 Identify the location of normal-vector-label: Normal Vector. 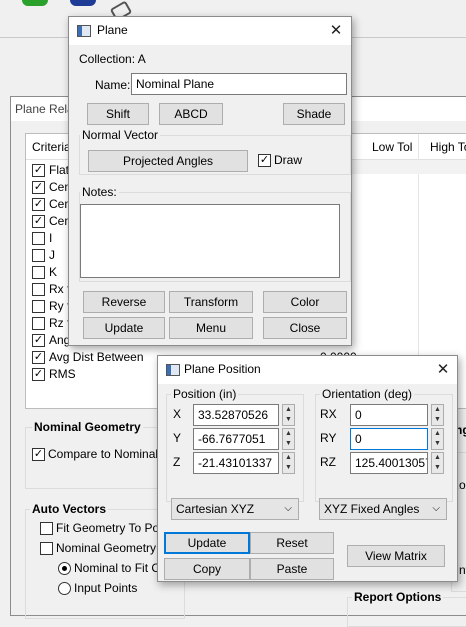
(120, 135).